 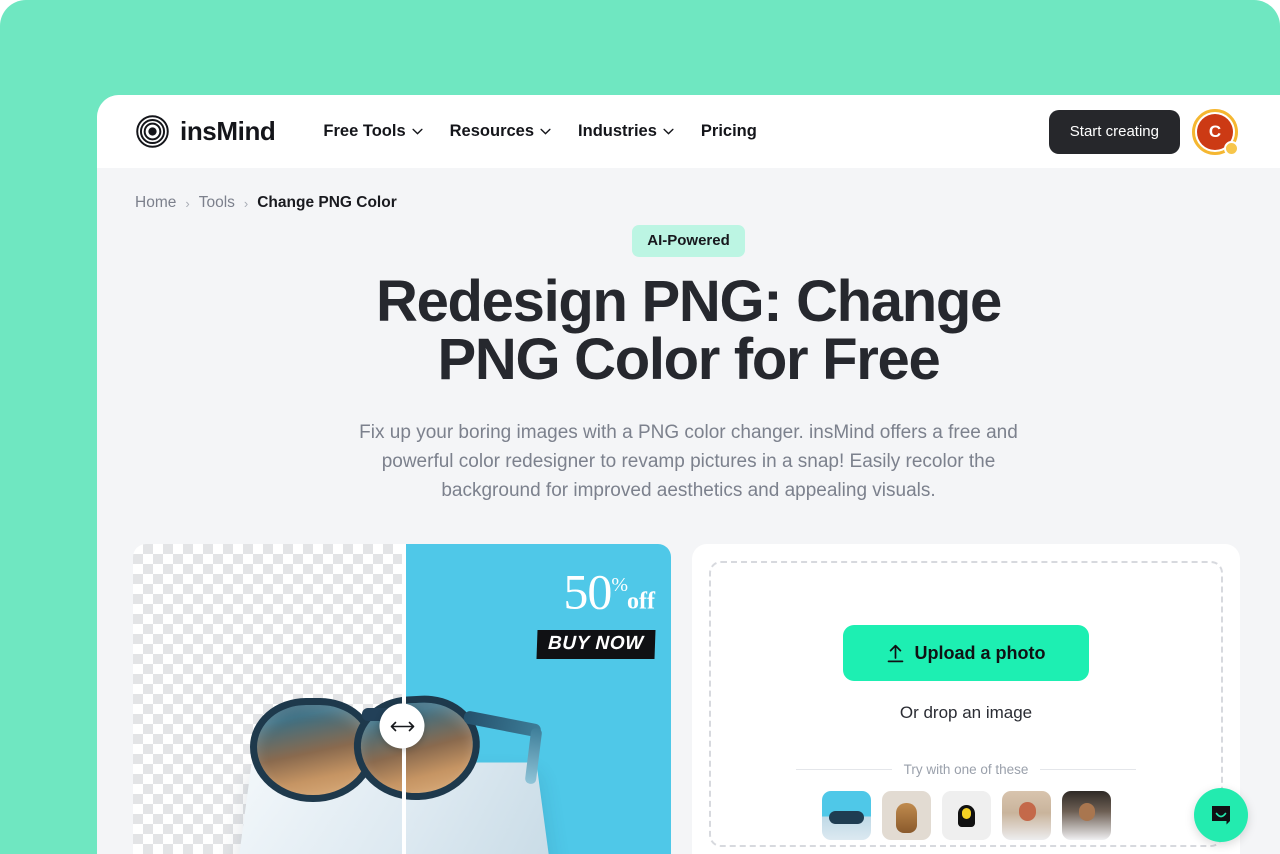 I want to click on sample-thumbnail-woman, so click(x=1026, y=815).